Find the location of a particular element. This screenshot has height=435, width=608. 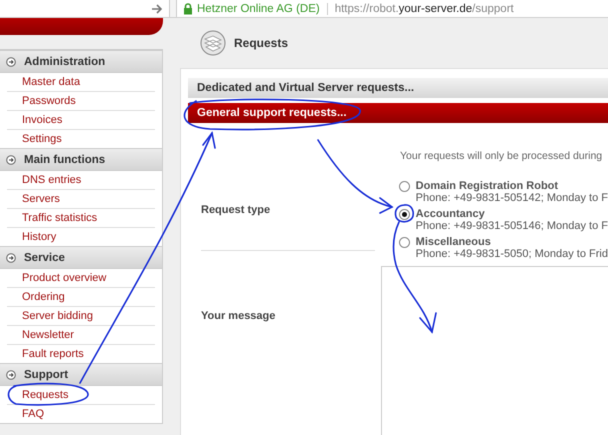

section-header: Service is located at coordinates (81, 257).